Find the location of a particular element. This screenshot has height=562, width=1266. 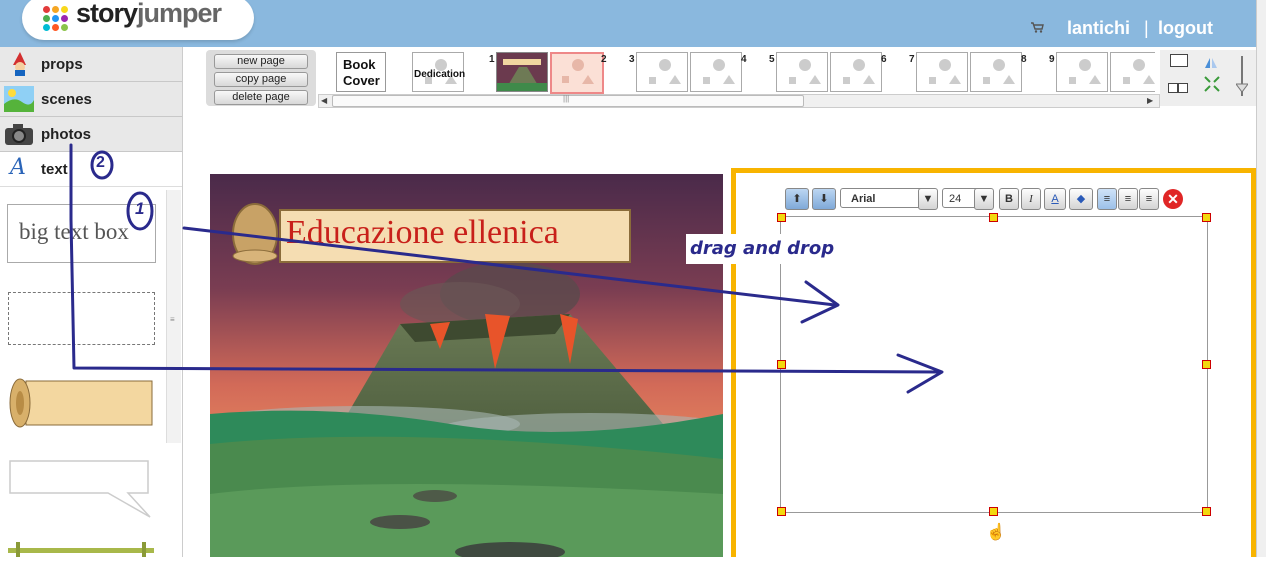

annotation-marker-2: 2 is located at coordinates (100, 162).